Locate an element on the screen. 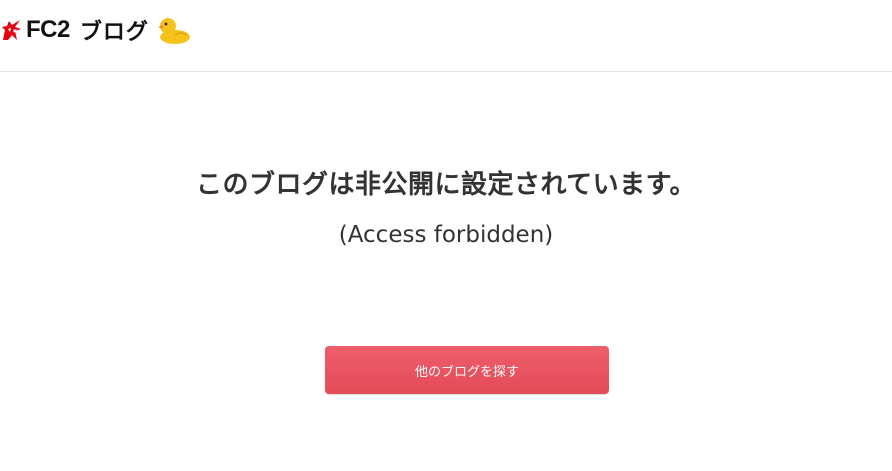  access-forbidden-text: (Access forbidden) is located at coordinates (446, 235).